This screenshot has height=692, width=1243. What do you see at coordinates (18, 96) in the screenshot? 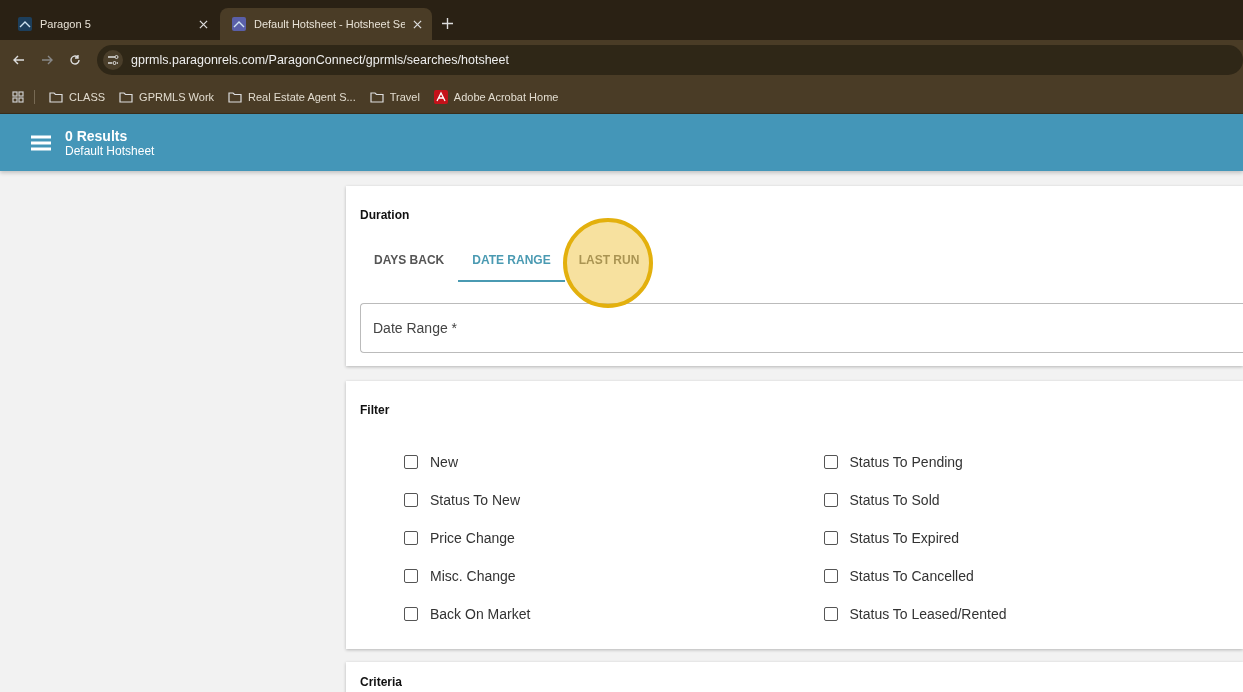
I see `apps-grid-icon` at bounding box center [18, 96].